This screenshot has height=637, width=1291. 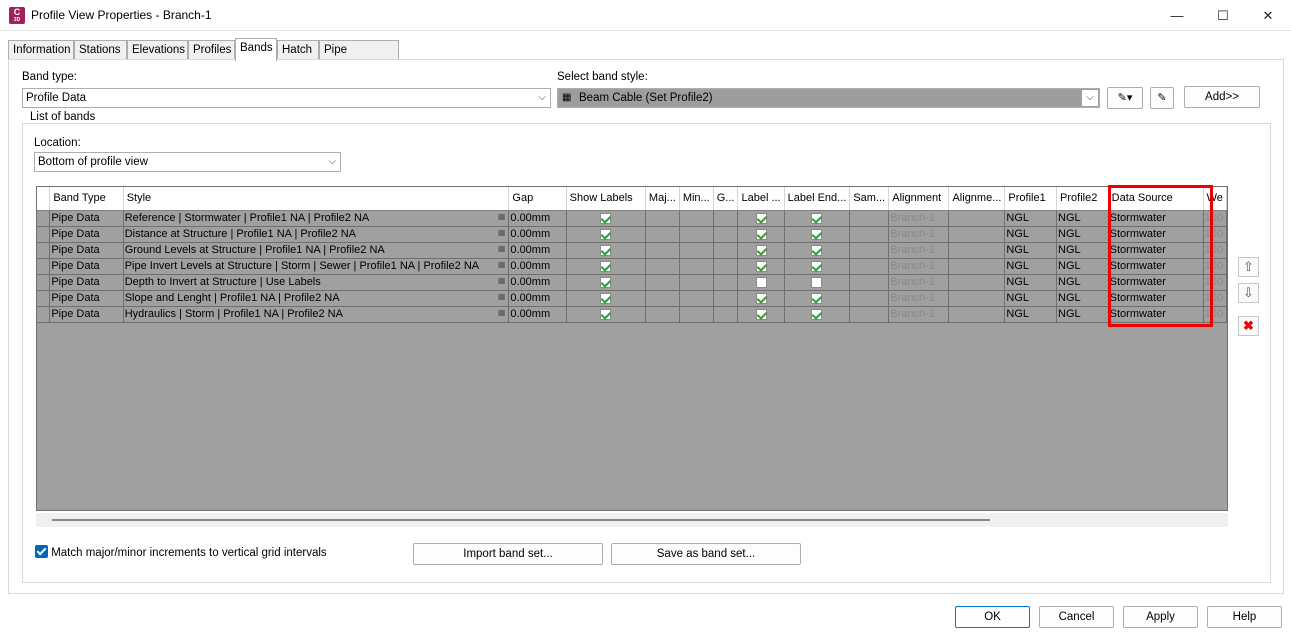 I want to click on cancel-button: Cancel, so click(x=1076, y=617).